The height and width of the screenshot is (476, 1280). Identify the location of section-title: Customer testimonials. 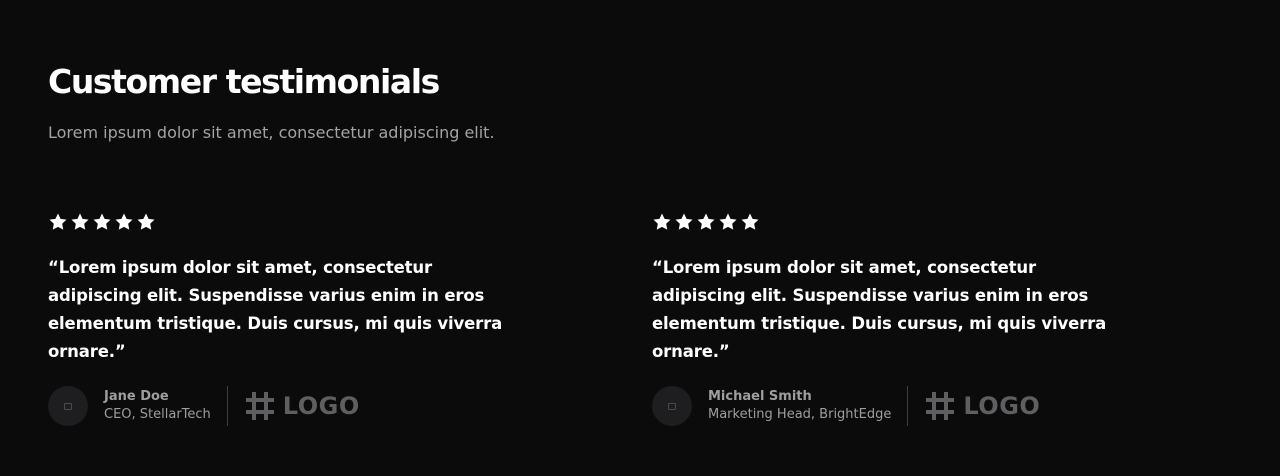
(244, 81).